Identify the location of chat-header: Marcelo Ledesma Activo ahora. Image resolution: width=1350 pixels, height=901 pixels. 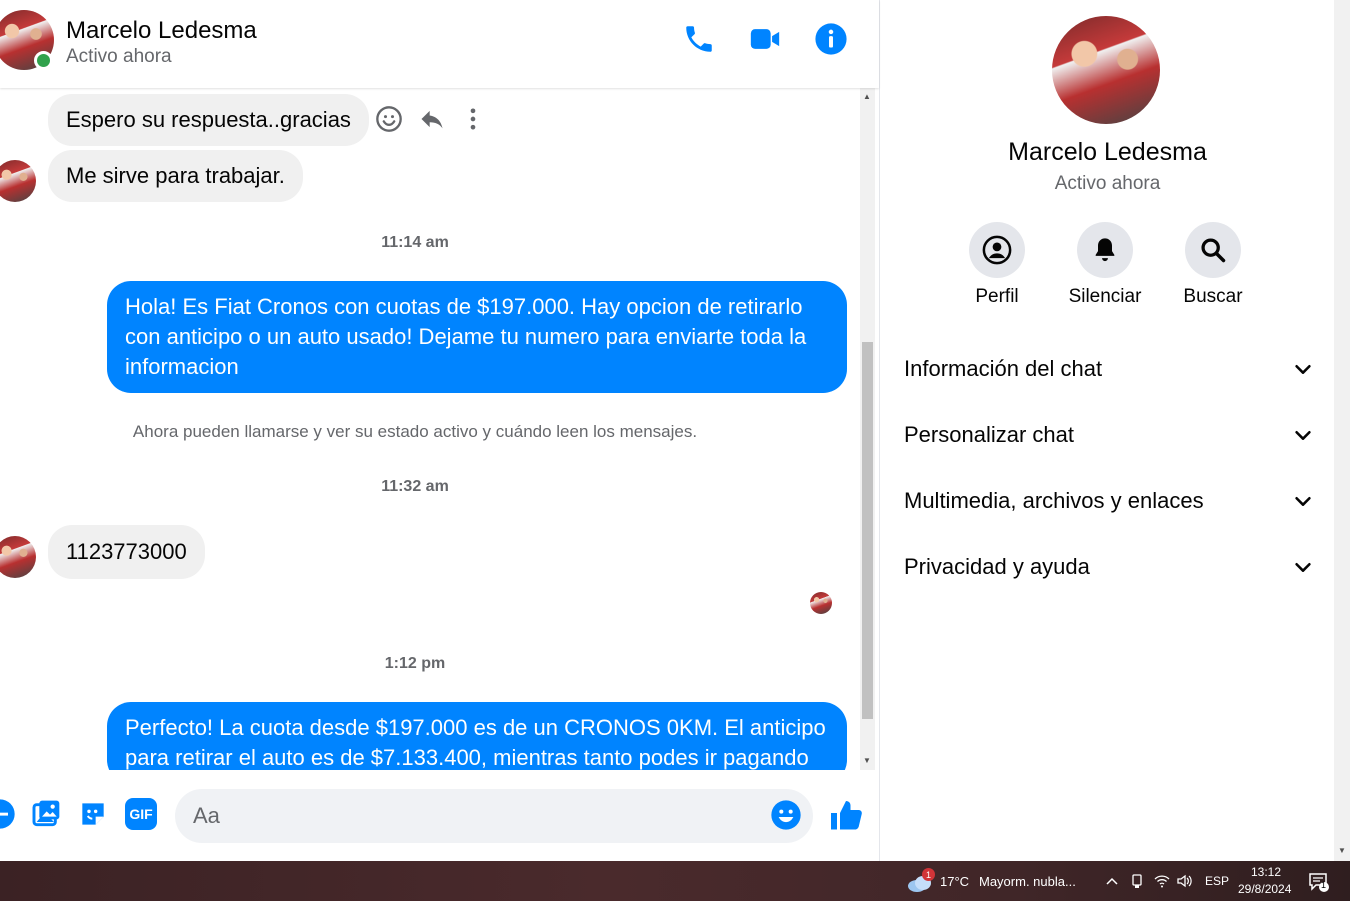
(439, 44).